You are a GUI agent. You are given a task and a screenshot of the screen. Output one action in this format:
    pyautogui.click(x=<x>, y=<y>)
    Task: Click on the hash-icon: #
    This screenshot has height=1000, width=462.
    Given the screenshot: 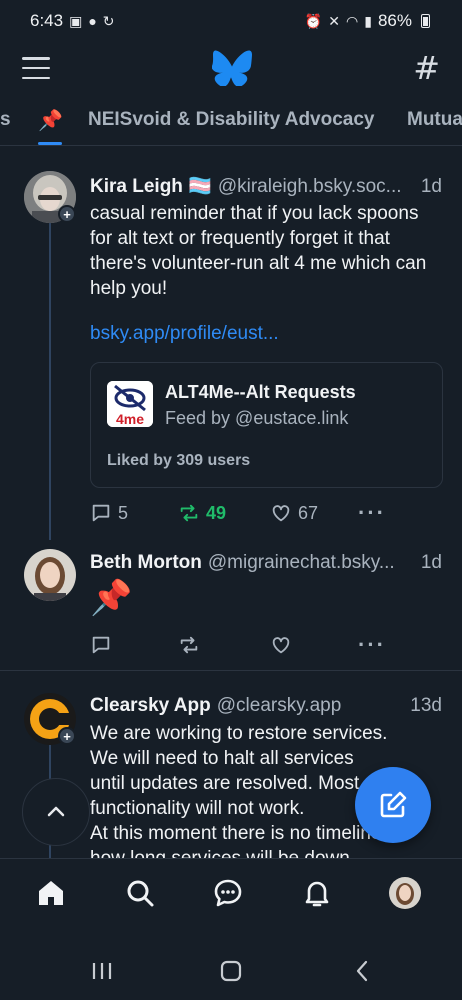 What is the action you would take?
    pyautogui.click(x=426, y=68)
    